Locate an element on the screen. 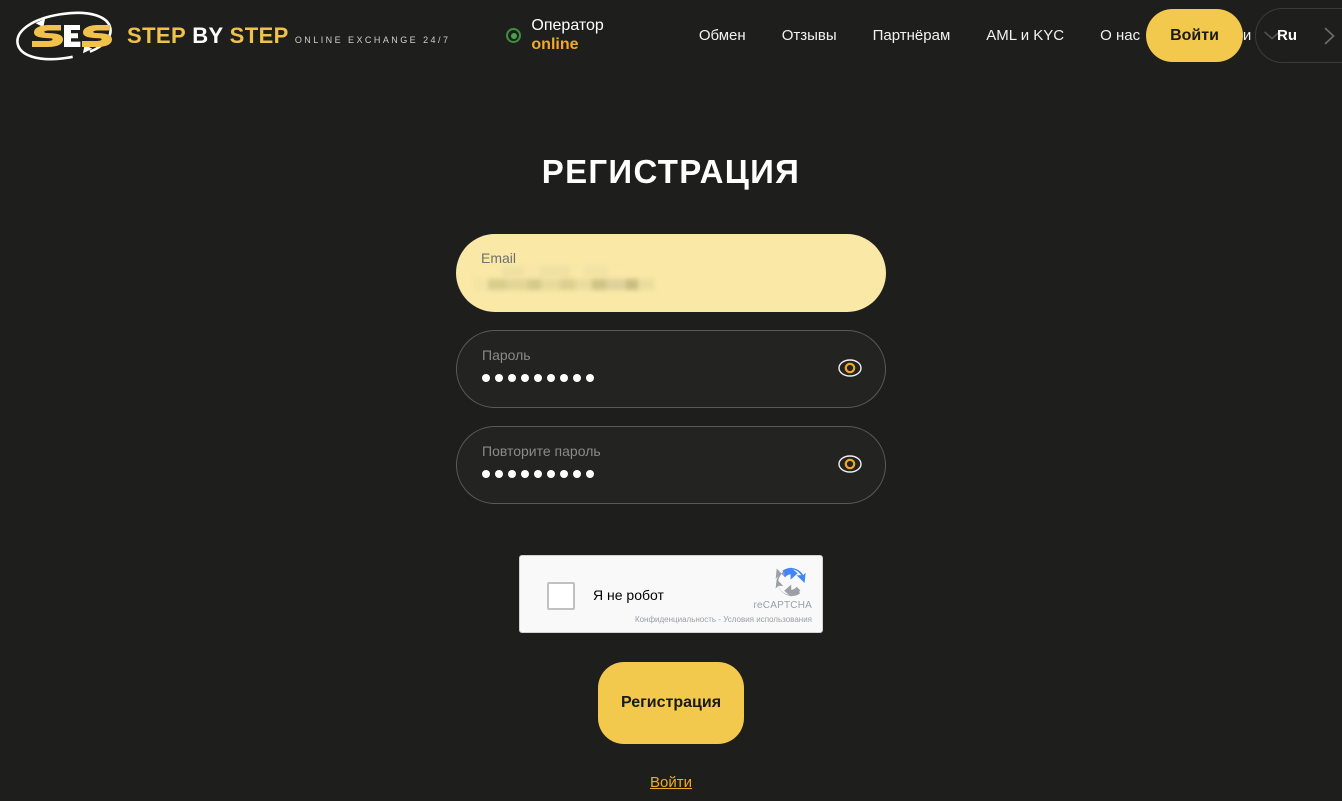 Image resolution: width=1342 pixels, height=801 pixels. recaptcha-logo-icon is located at coordinates (791, 582).